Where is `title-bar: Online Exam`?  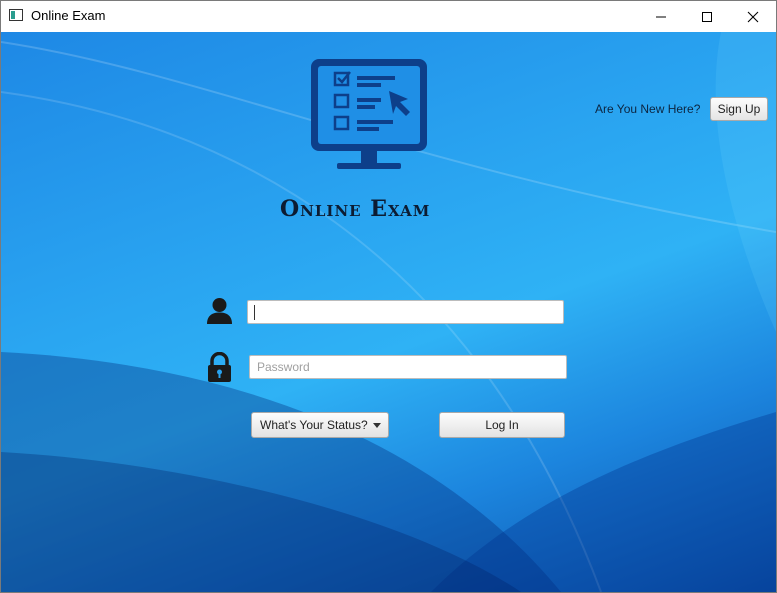
title-bar: Online Exam is located at coordinates (388, 16).